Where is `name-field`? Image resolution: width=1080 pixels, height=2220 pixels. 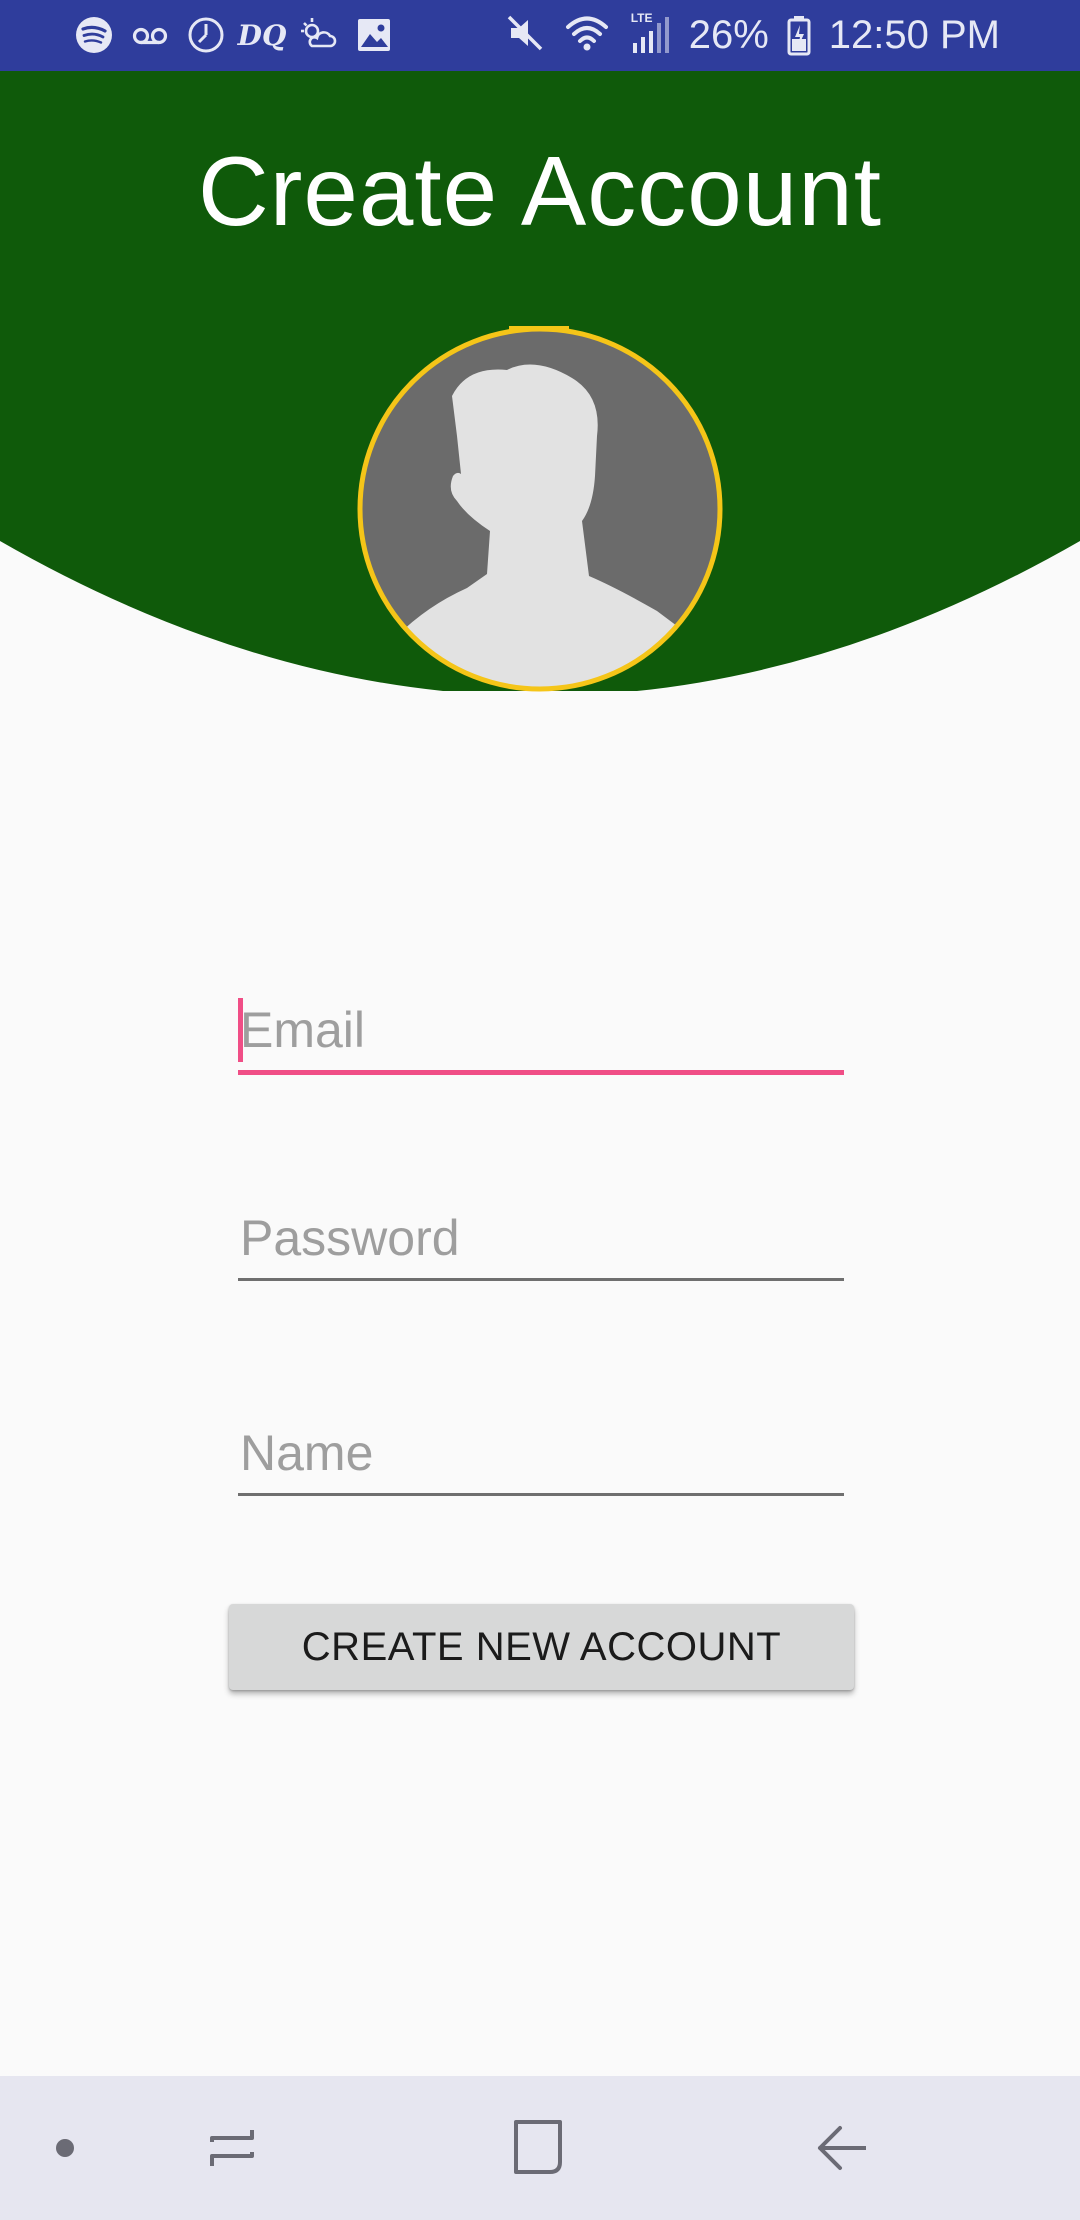
name-field is located at coordinates (541, 1454).